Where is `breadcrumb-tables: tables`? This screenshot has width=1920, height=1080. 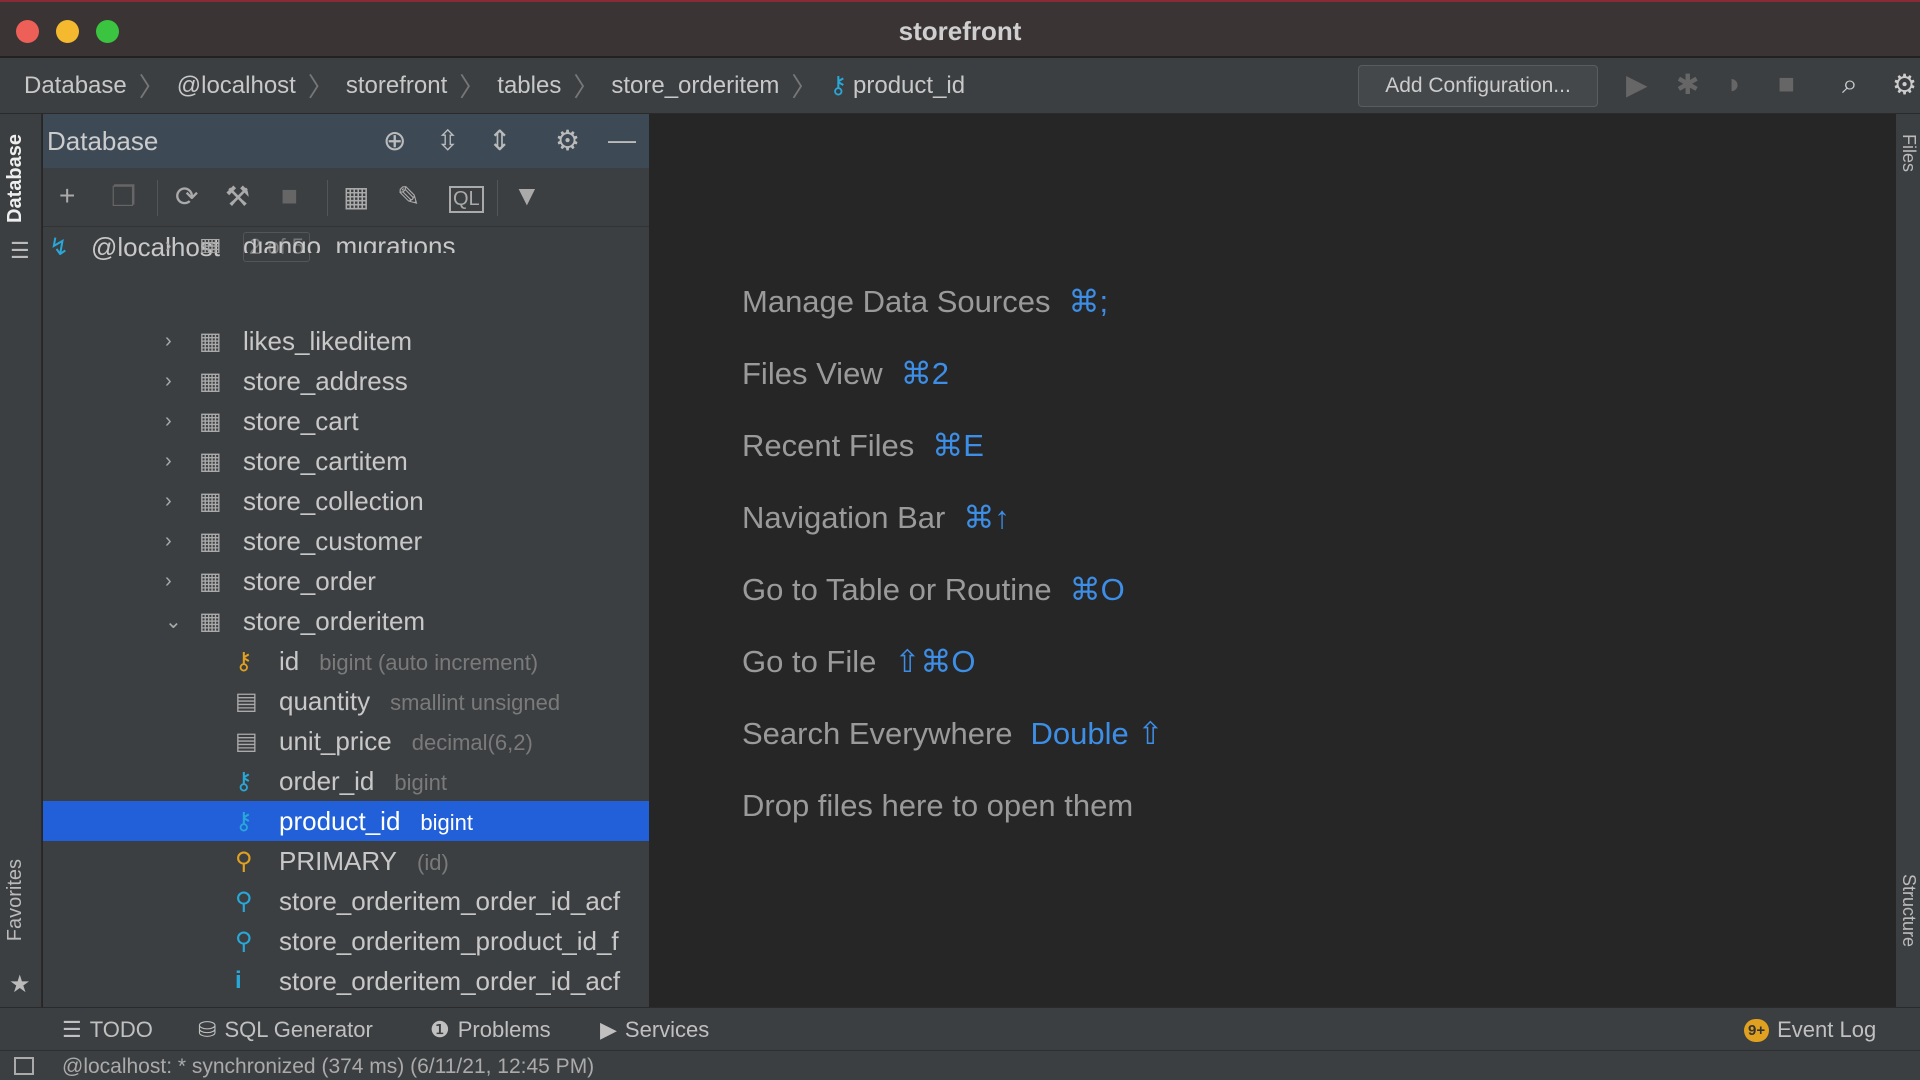 breadcrumb-tables: tables is located at coordinates (529, 86).